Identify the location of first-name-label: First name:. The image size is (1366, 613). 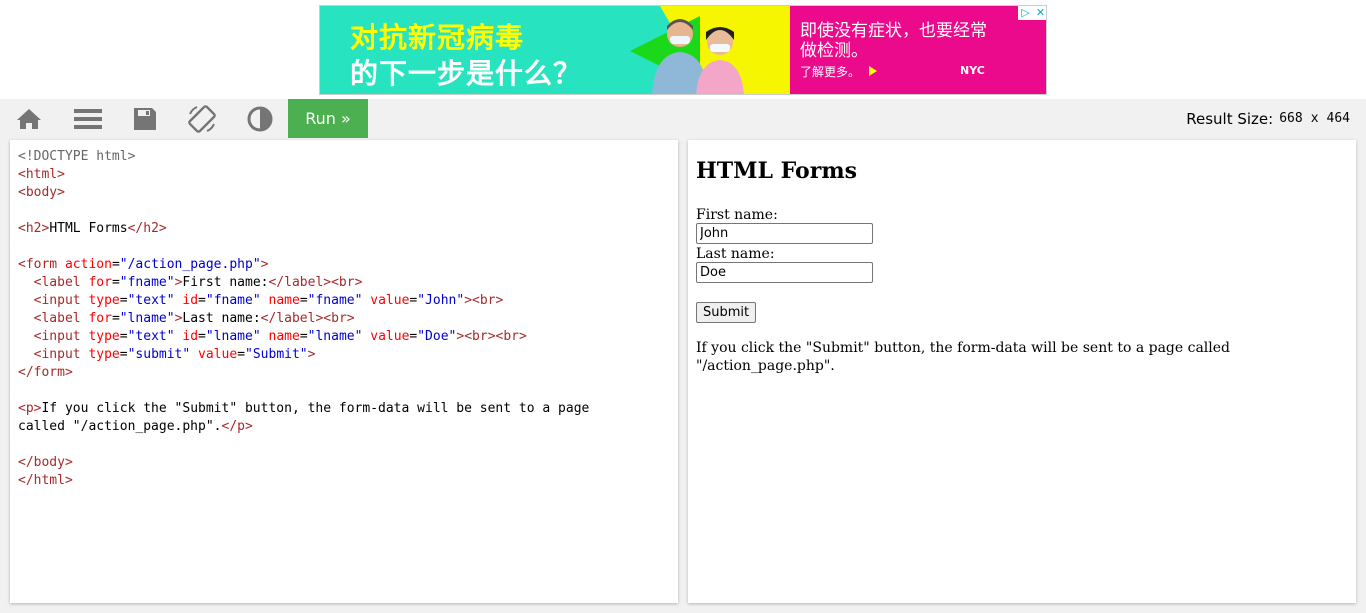
(737, 215).